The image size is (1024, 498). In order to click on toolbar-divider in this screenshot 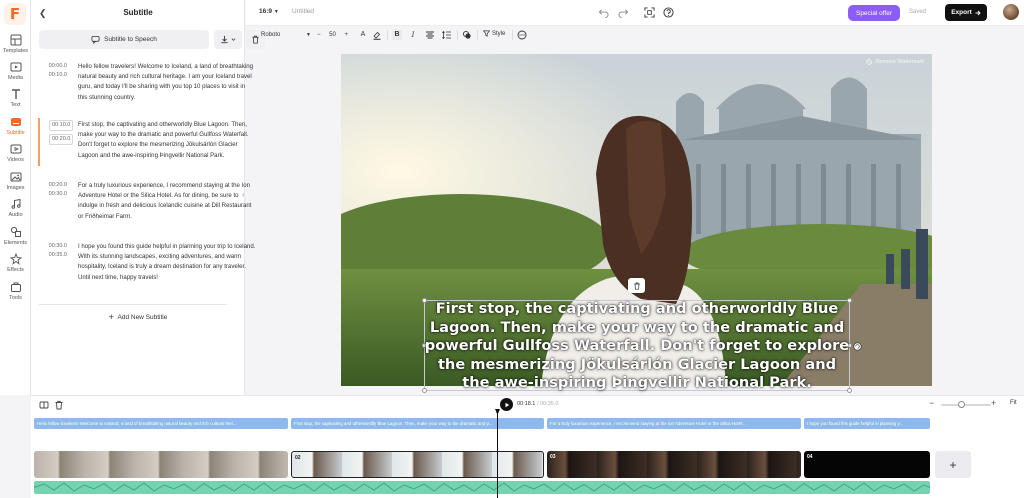, I will do `click(512, 35)`.